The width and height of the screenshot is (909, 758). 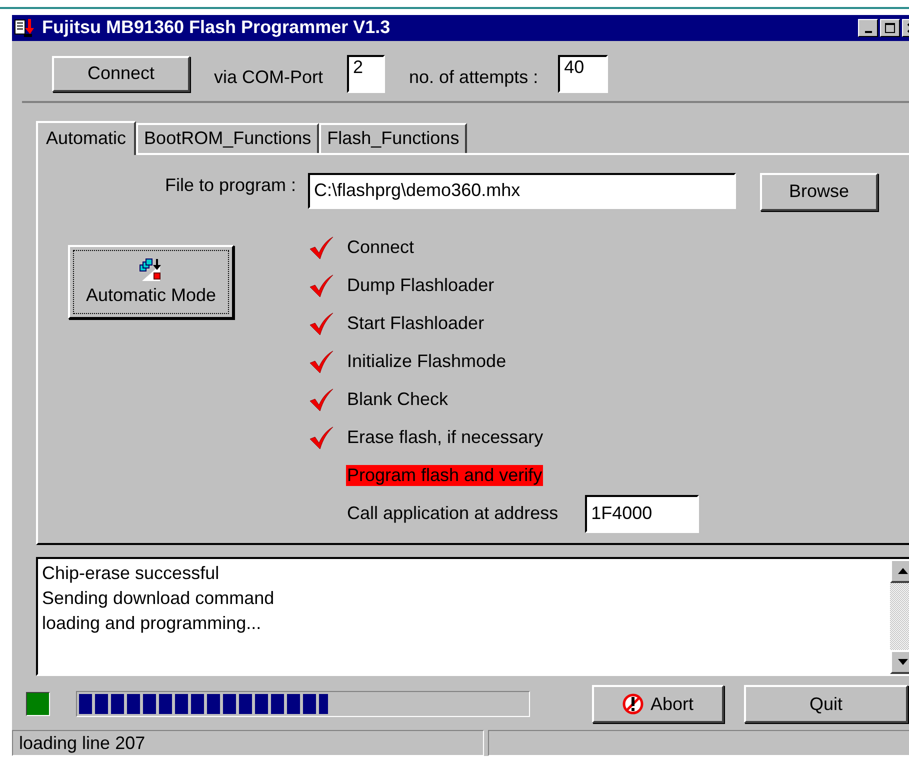 I want to click on minimize-button, so click(x=868, y=27).